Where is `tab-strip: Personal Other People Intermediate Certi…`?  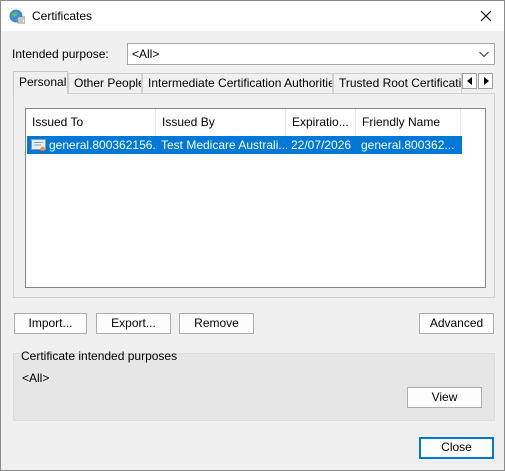
tab-strip: Personal Other People Intermediate Certi… is located at coordinates (254, 82).